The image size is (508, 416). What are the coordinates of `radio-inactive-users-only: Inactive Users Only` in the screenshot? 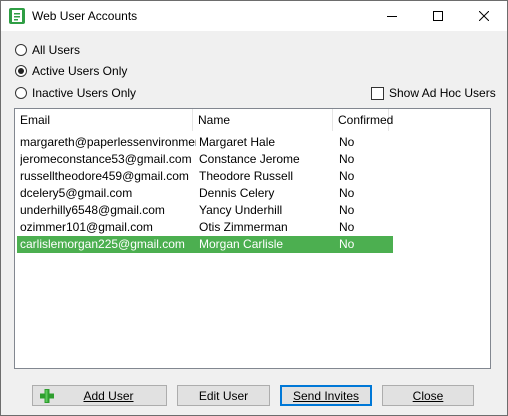 It's located at (75, 93).